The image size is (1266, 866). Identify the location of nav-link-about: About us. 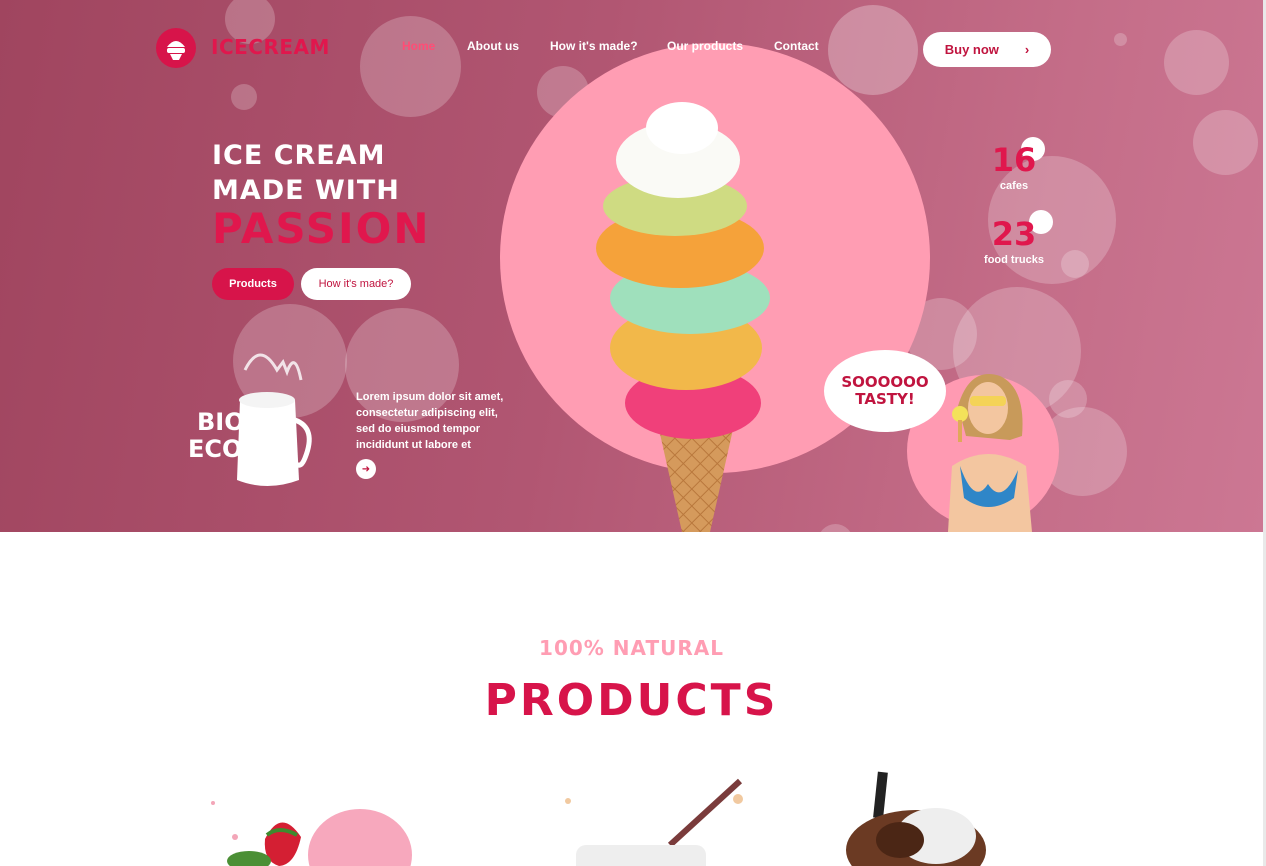
(493, 46).